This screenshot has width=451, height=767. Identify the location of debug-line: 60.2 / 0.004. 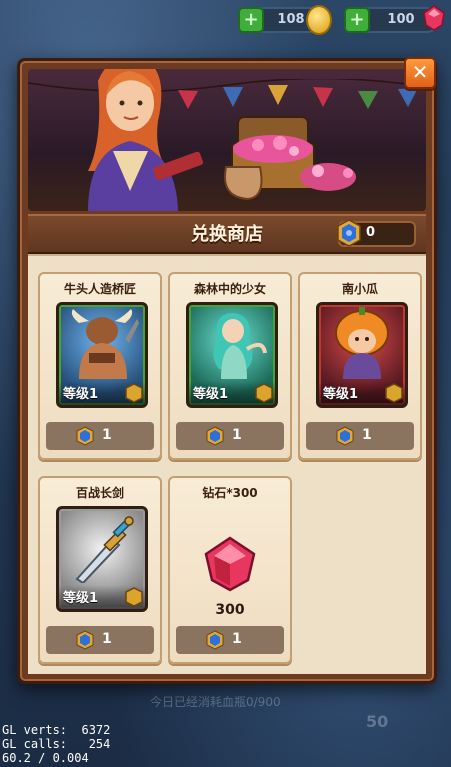
(45, 758).